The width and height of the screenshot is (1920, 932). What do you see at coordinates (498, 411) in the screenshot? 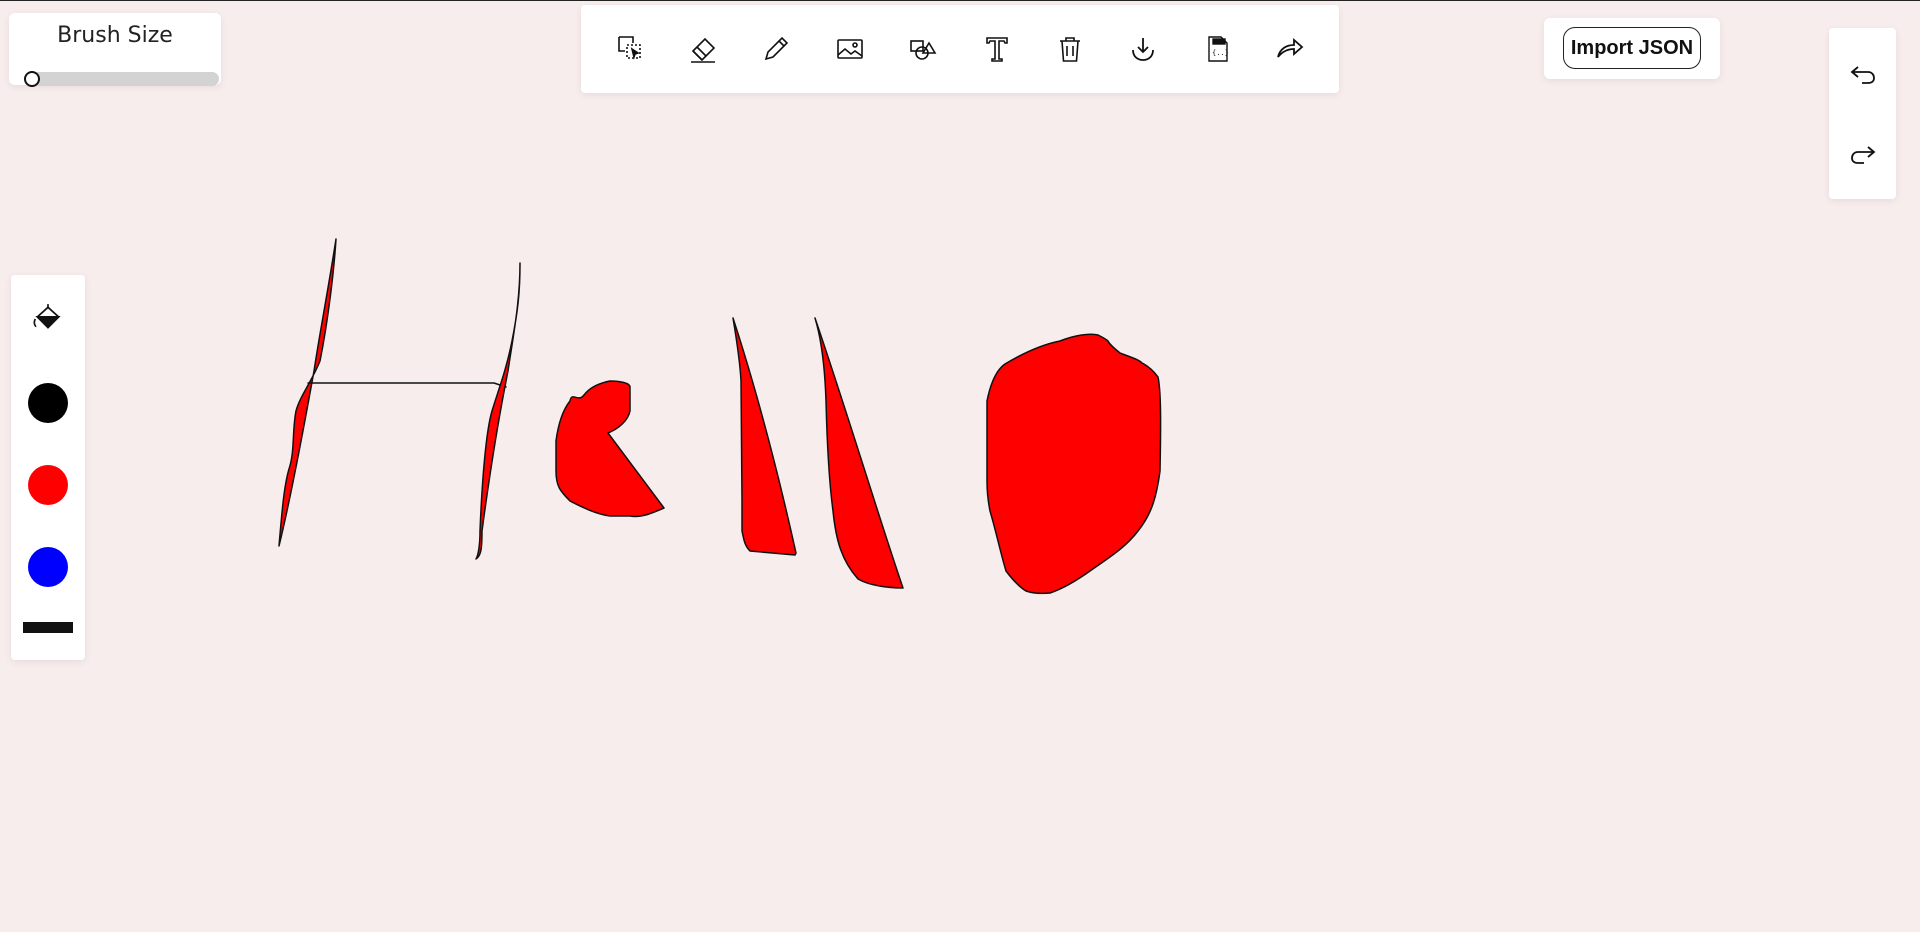
I see `drawn-stroke-h-right` at bounding box center [498, 411].